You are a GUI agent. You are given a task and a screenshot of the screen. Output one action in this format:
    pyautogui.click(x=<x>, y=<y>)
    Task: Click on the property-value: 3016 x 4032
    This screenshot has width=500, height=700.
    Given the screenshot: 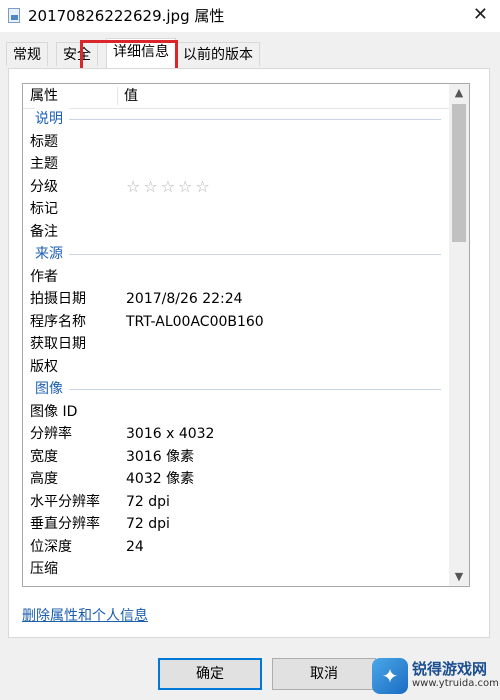 What is the action you would take?
    pyautogui.click(x=170, y=434)
    